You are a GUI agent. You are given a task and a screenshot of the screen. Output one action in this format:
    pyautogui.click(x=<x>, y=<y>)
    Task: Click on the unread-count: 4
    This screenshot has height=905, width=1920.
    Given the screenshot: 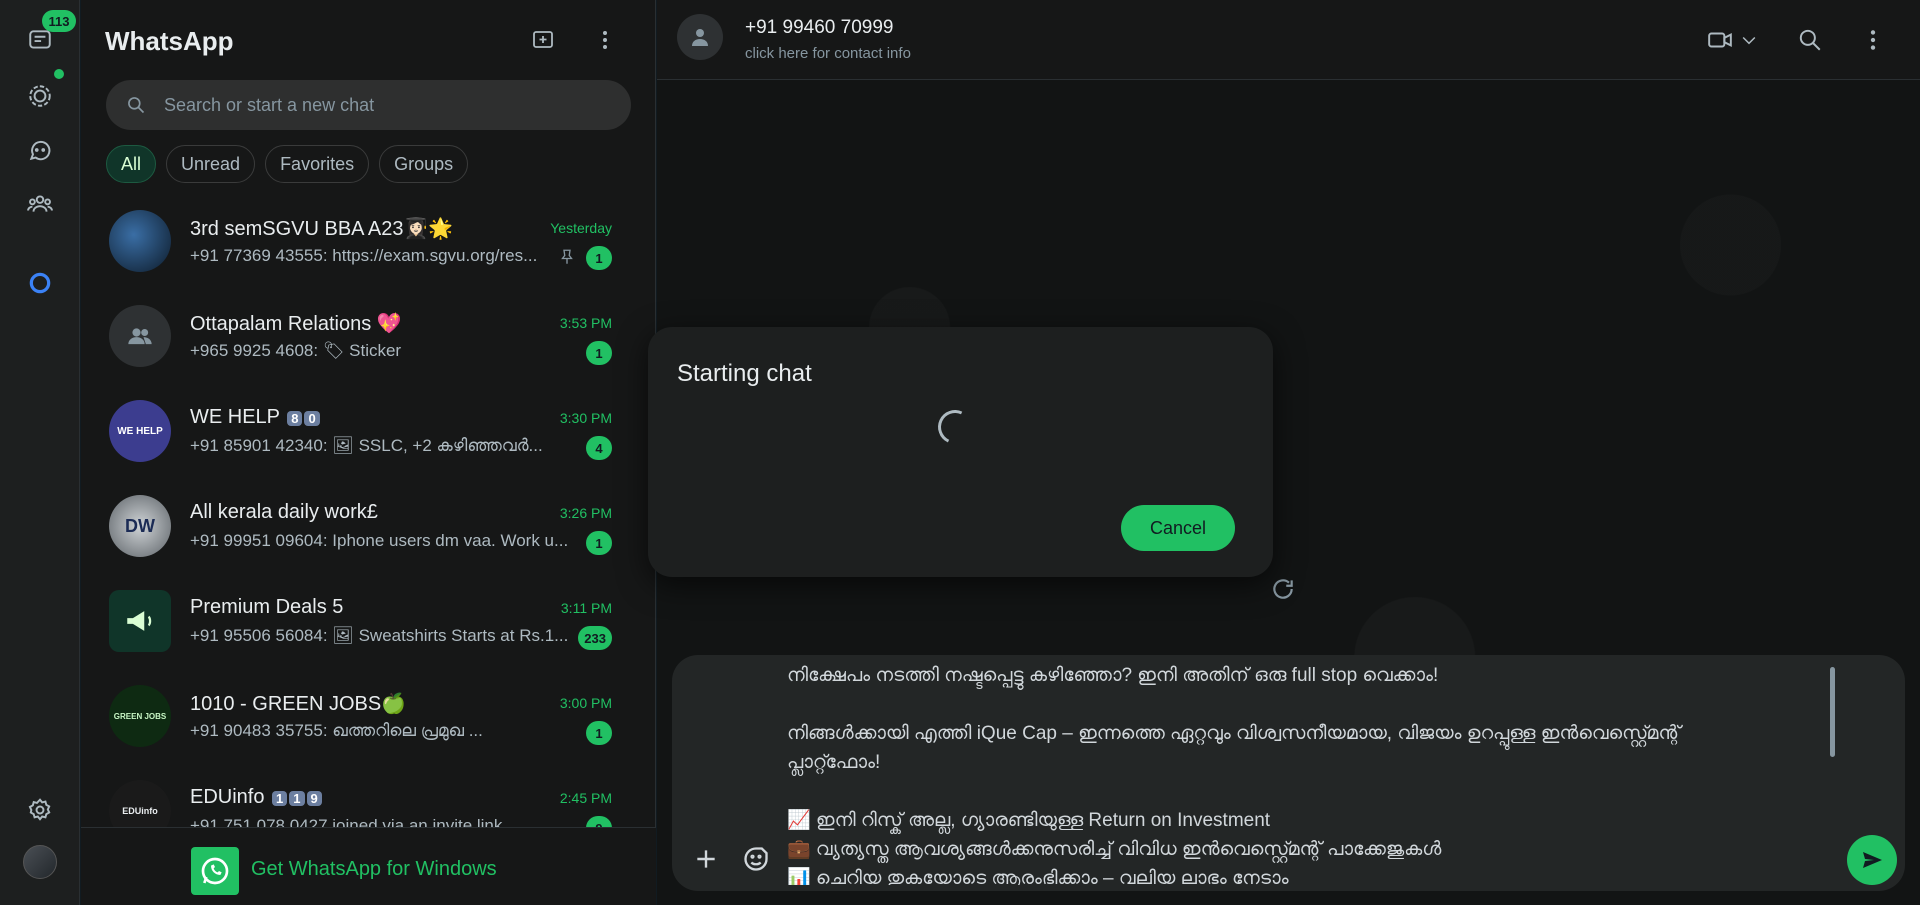 What is the action you would take?
    pyautogui.click(x=599, y=448)
    